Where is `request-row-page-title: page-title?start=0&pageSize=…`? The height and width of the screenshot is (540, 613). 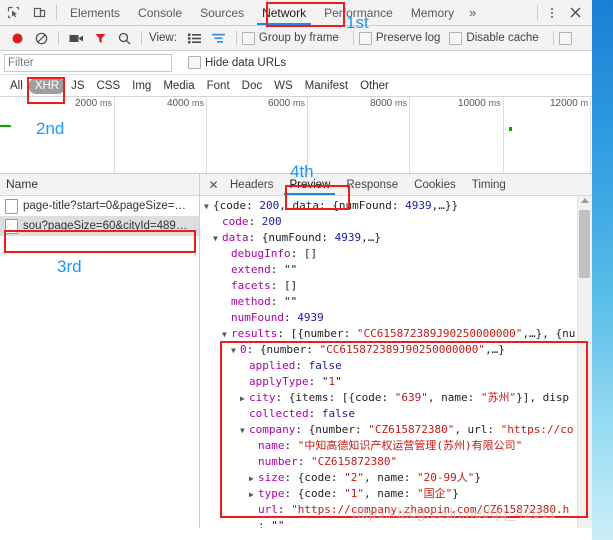 request-row-page-title: page-title?start=0&pageSize=… is located at coordinates (99, 206).